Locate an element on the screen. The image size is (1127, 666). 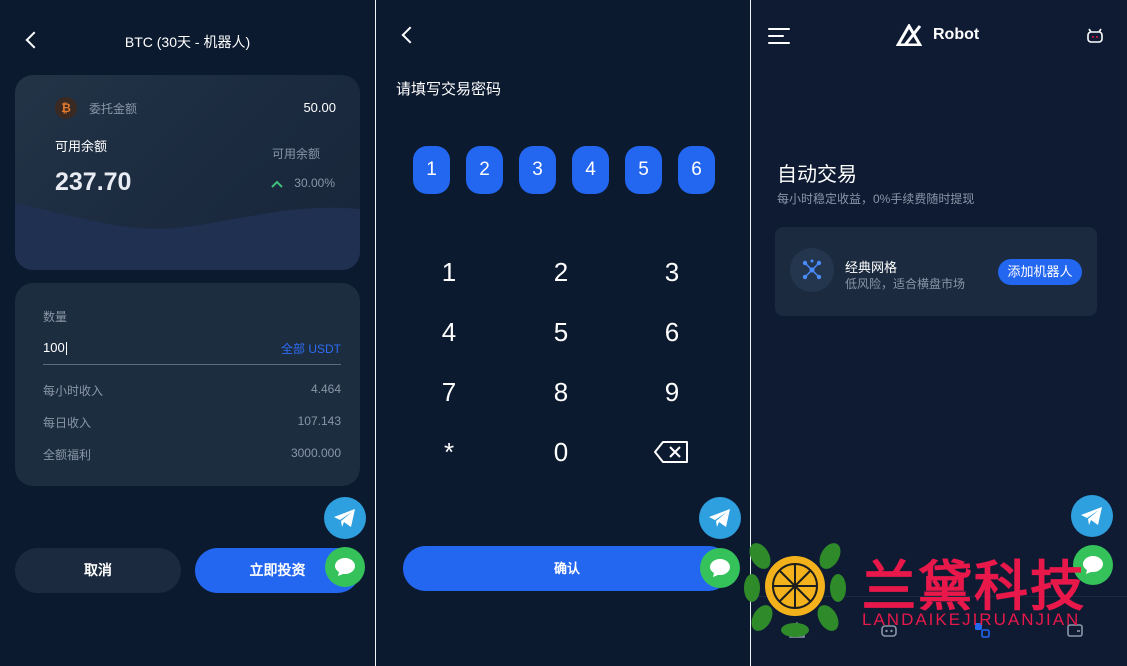
row-label: 每日收入 is located at coordinates (67, 423).